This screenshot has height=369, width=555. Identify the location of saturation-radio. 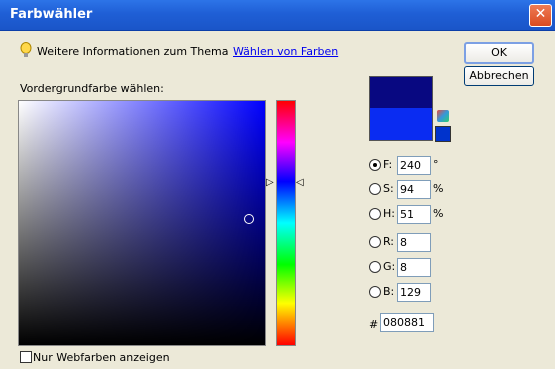
(375, 189).